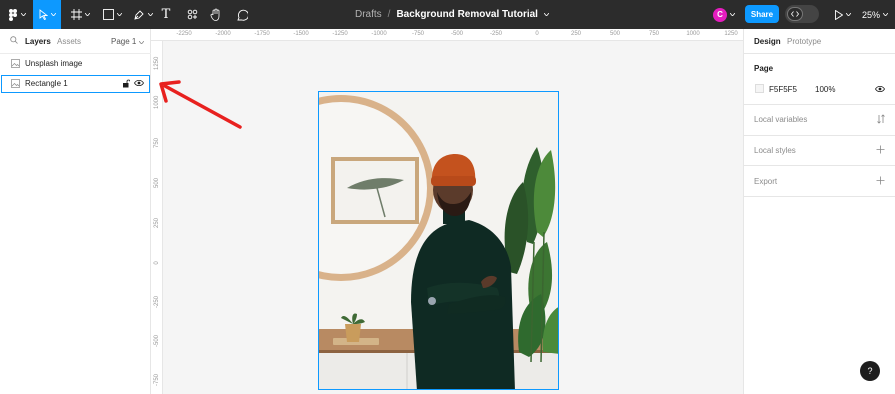 This screenshot has height=394, width=895. Describe the element at coordinates (157, 223) in the screenshot. I see `ruler-label: 250` at that location.